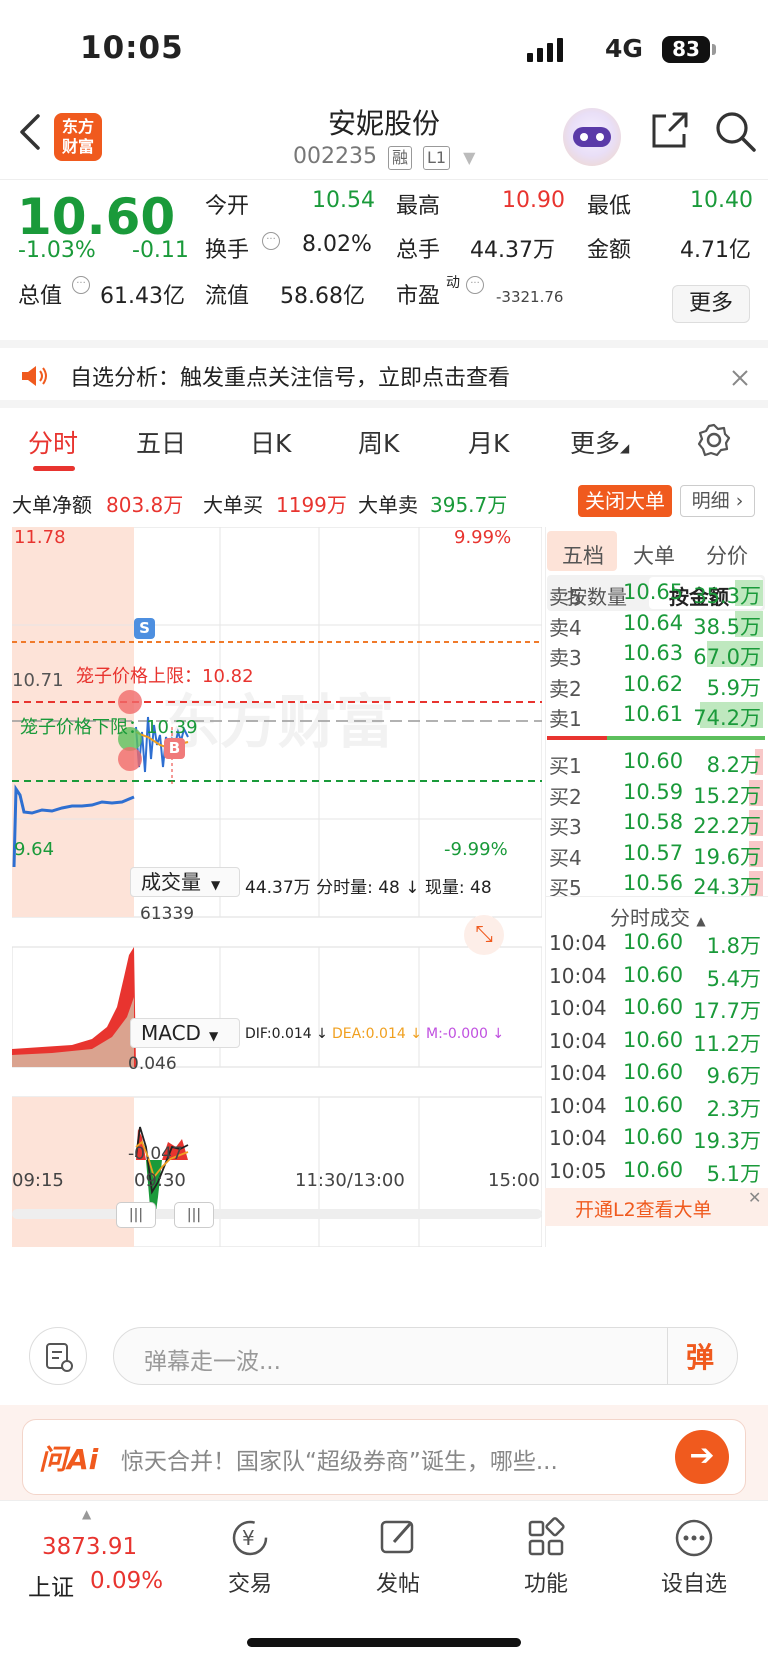  What do you see at coordinates (711, 304) in the screenshot?
I see `more-button: 更多` at bounding box center [711, 304].